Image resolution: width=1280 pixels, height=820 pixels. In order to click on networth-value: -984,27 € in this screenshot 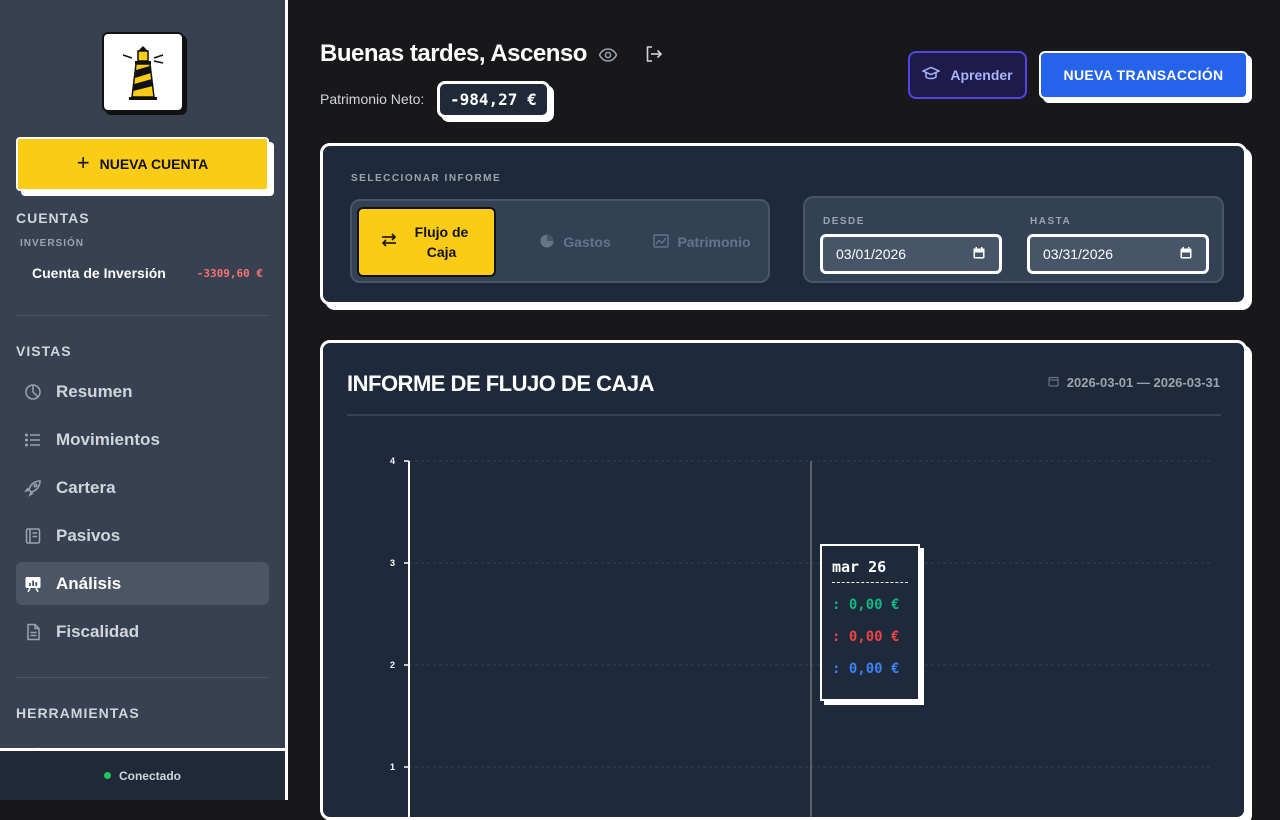, I will do `click(493, 99)`.